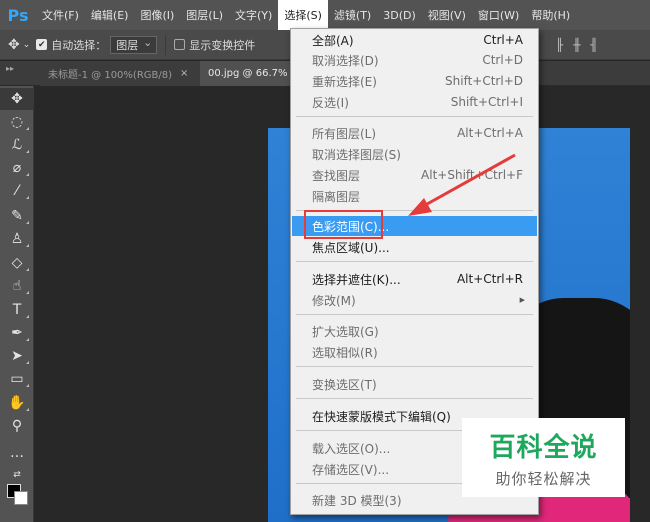 The width and height of the screenshot is (650, 522). Describe the element at coordinates (522, 300) in the screenshot. I see `submenu-arrow-icon: ▶` at that location.